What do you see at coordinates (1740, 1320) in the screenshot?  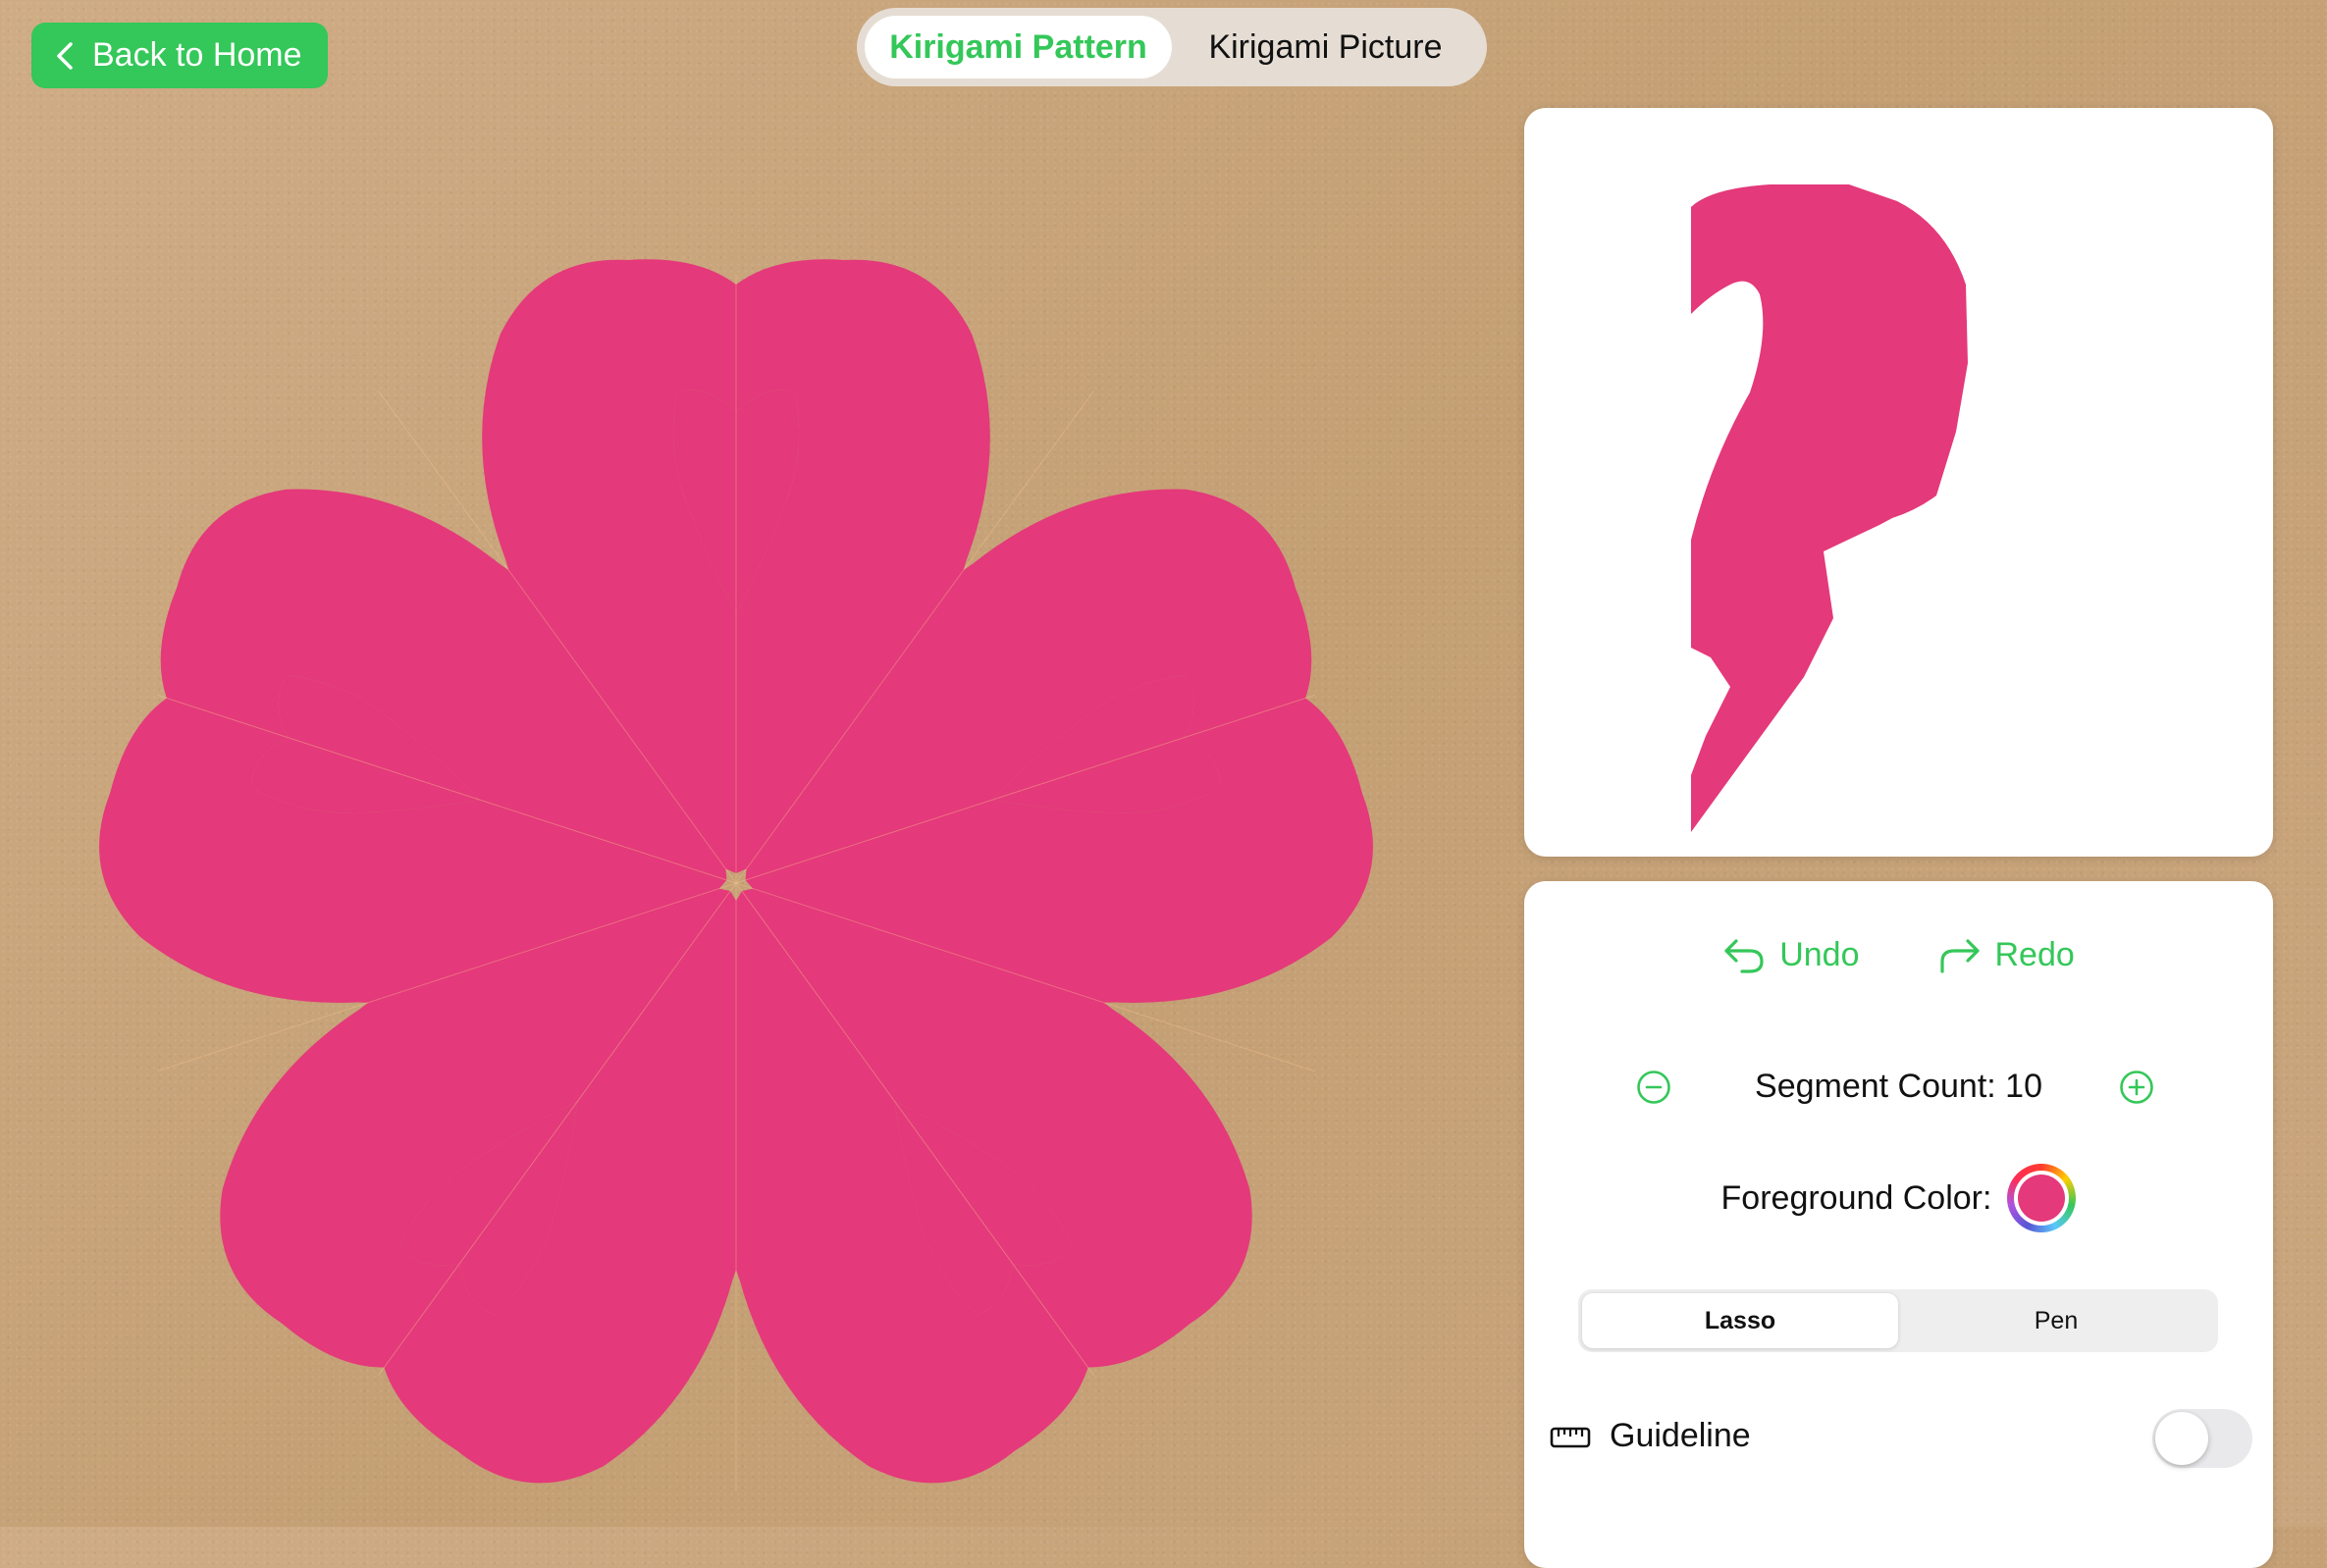 I see `tool-lasso: Lasso` at bounding box center [1740, 1320].